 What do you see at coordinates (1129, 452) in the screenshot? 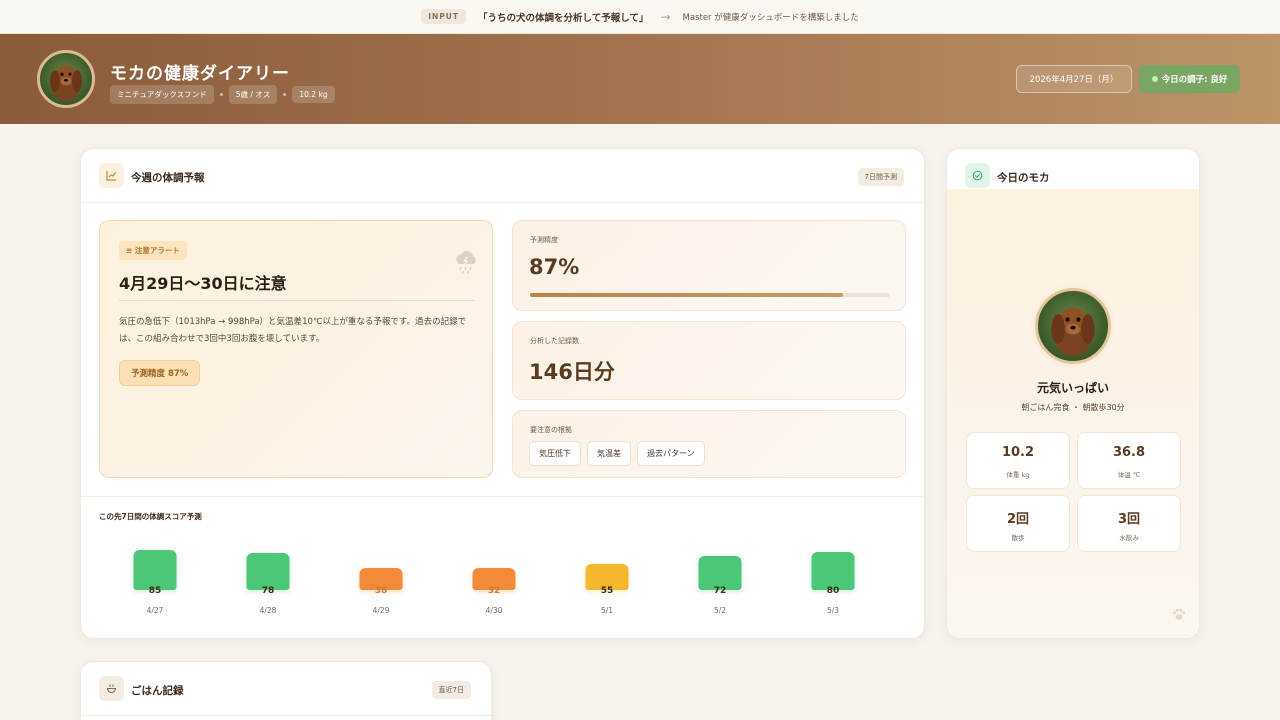
I see `metric-value: 36.8` at bounding box center [1129, 452].